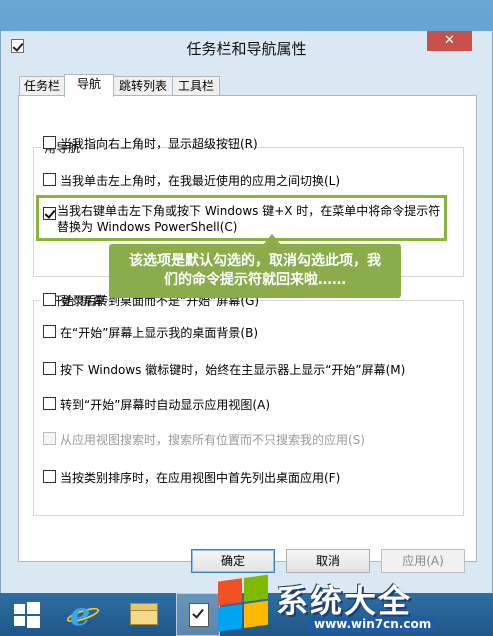 This screenshot has width=493, height=636. What do you see at coordinates (82, 614) in the screenshot?
I see `internet-explorer-icon: e` at bounding box center [82, 614].